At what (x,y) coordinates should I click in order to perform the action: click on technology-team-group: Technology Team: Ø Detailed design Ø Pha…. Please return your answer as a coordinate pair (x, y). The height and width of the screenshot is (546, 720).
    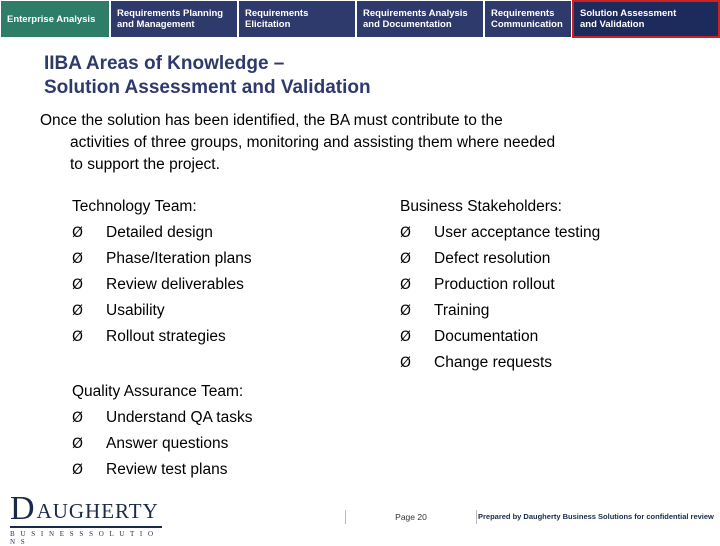
    Looking at the image, I should click on (232, 272).